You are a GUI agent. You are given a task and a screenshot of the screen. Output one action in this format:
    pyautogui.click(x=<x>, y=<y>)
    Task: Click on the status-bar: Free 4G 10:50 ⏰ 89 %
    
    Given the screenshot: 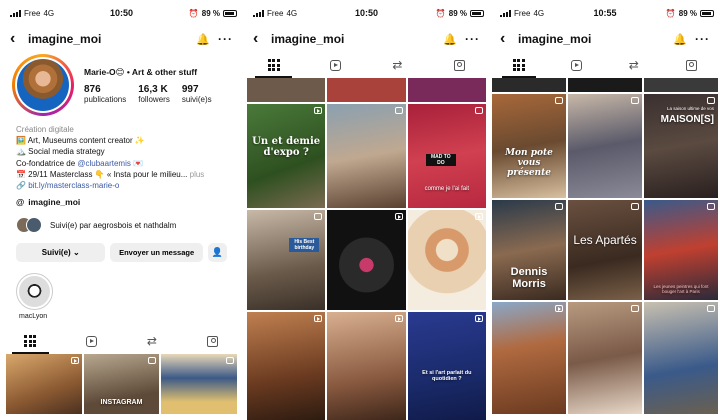 What is the action you would take?
    pyautogui.click(x=366, y=13)
    